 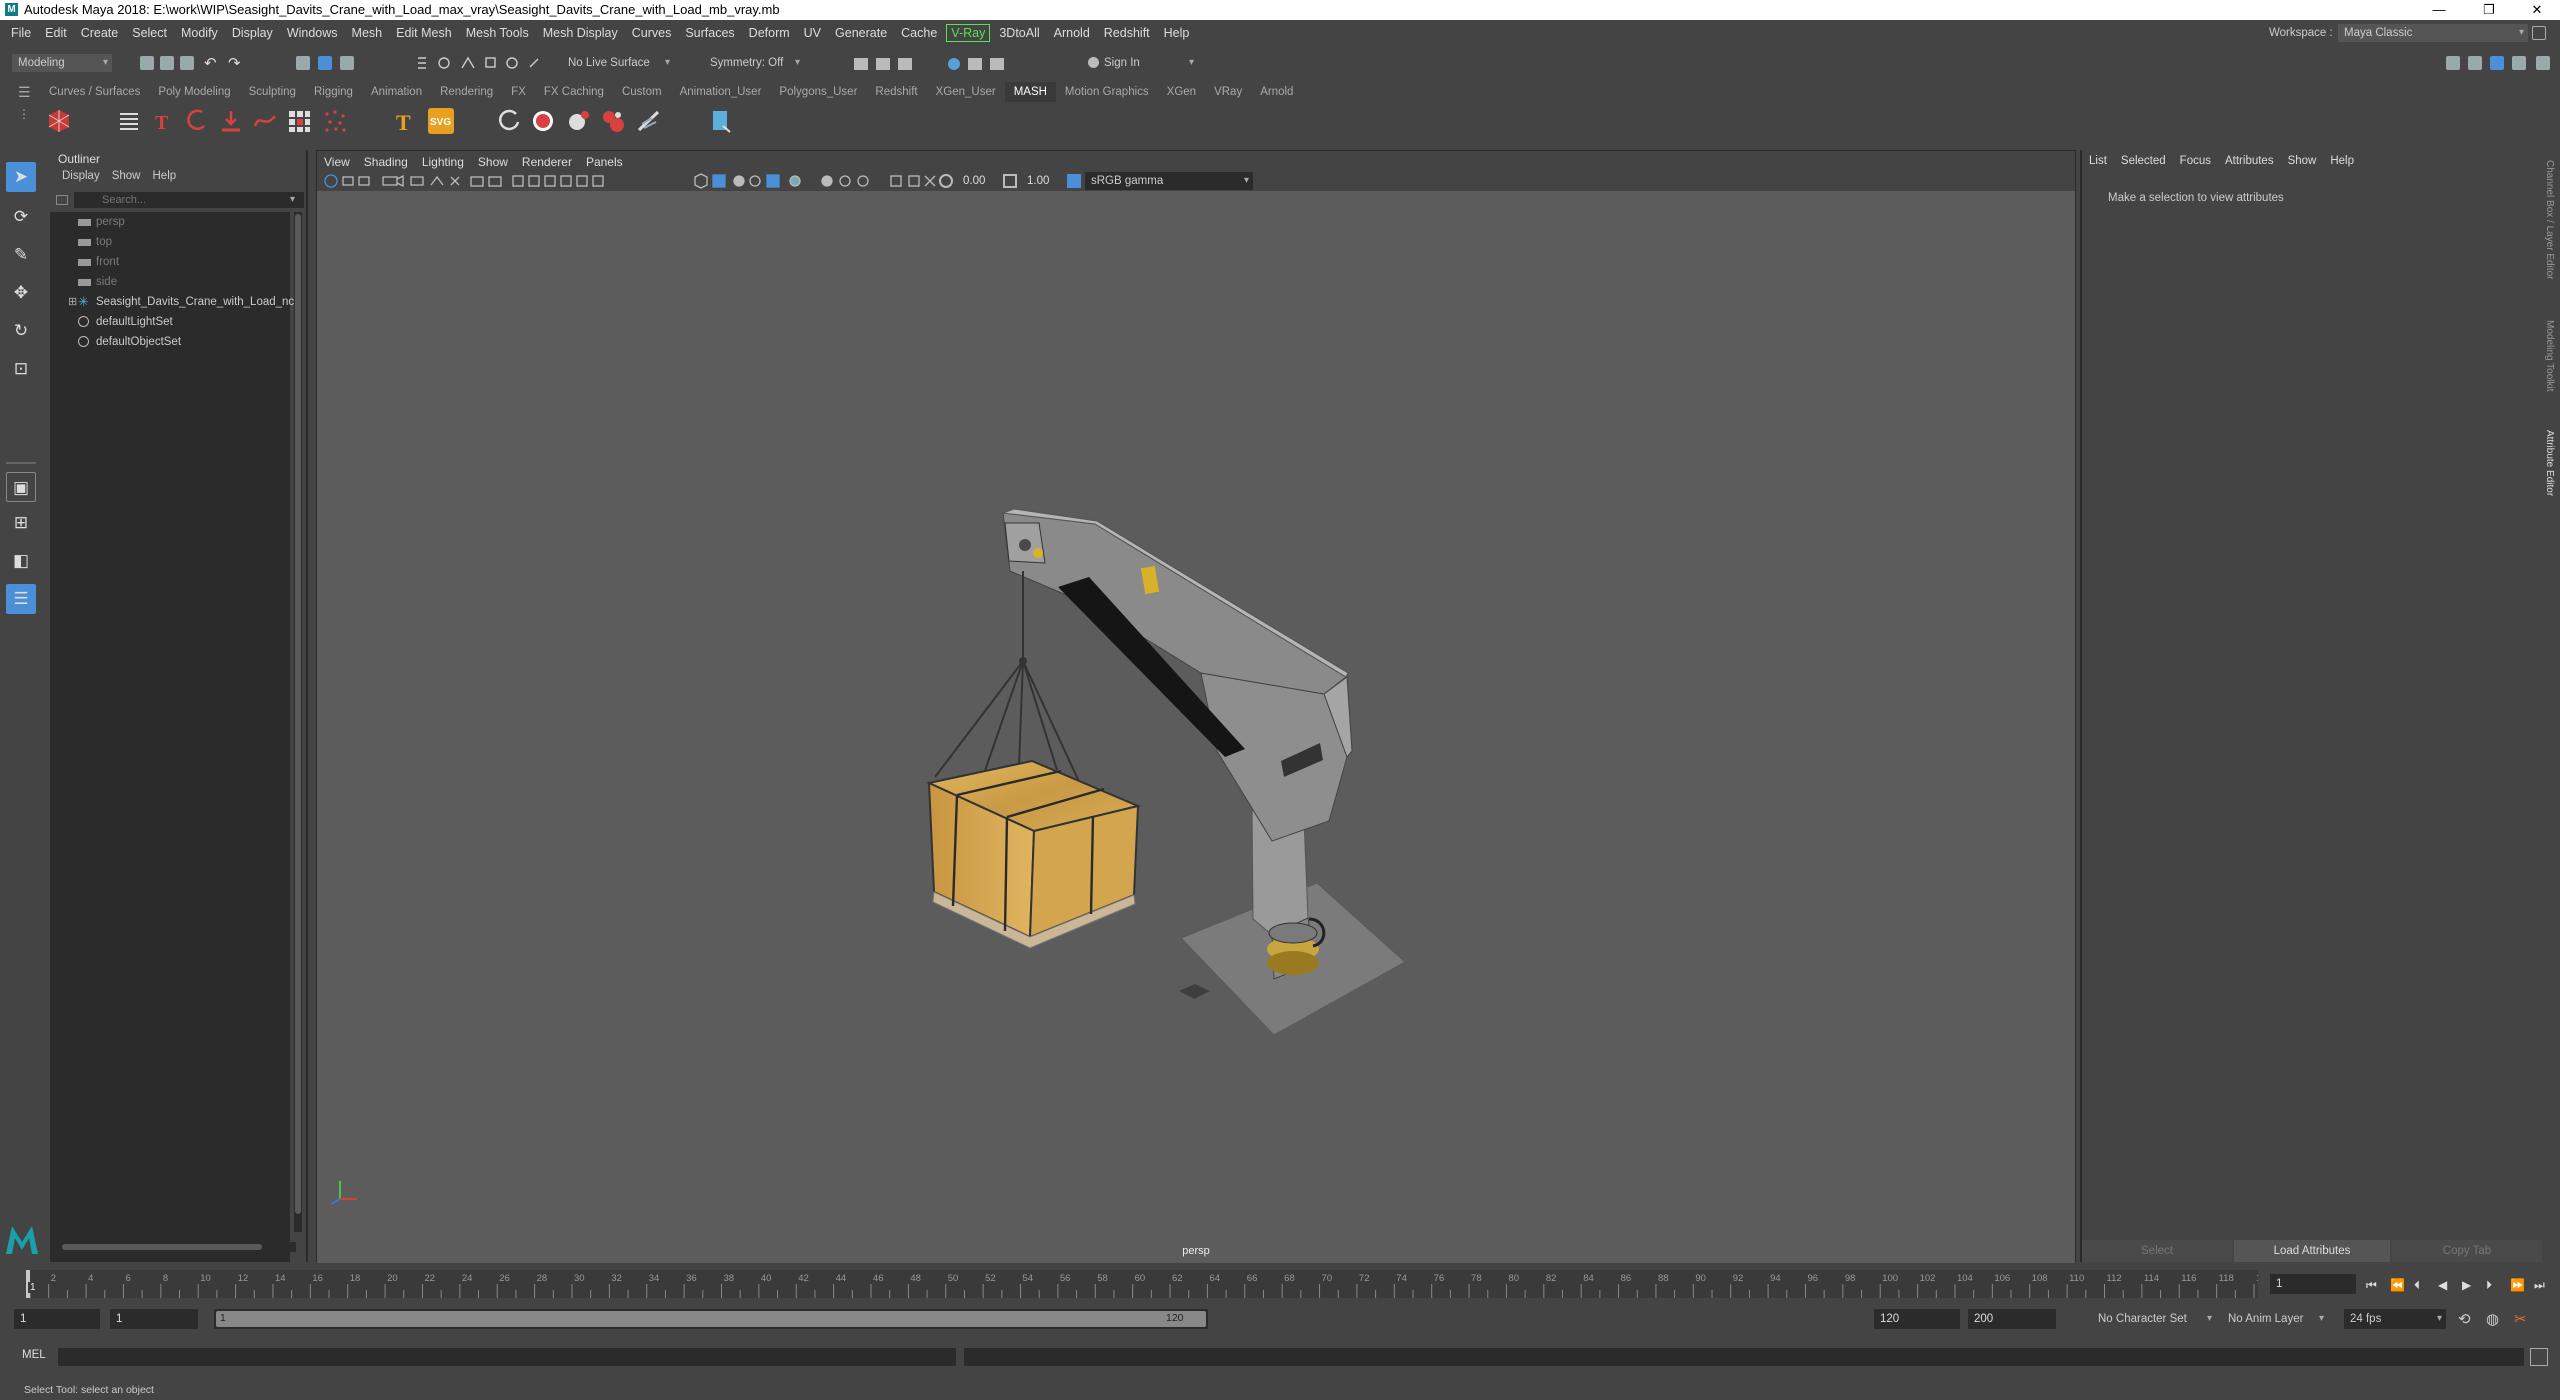 I want to click on menu-edit: Edit, so click(x=56, y=33).